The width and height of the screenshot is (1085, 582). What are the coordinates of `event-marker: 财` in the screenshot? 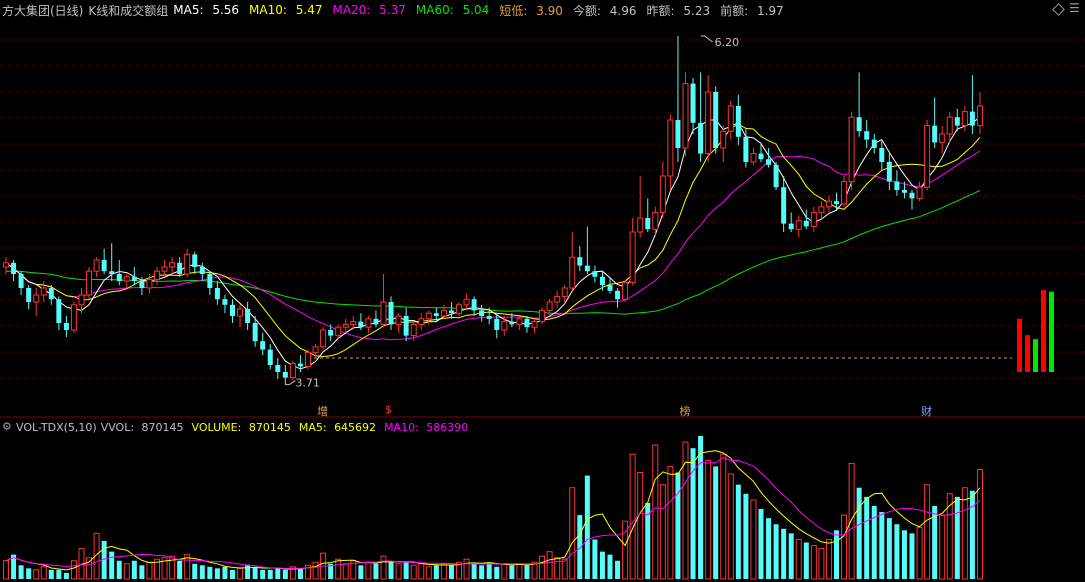 It's located at (926, 411).